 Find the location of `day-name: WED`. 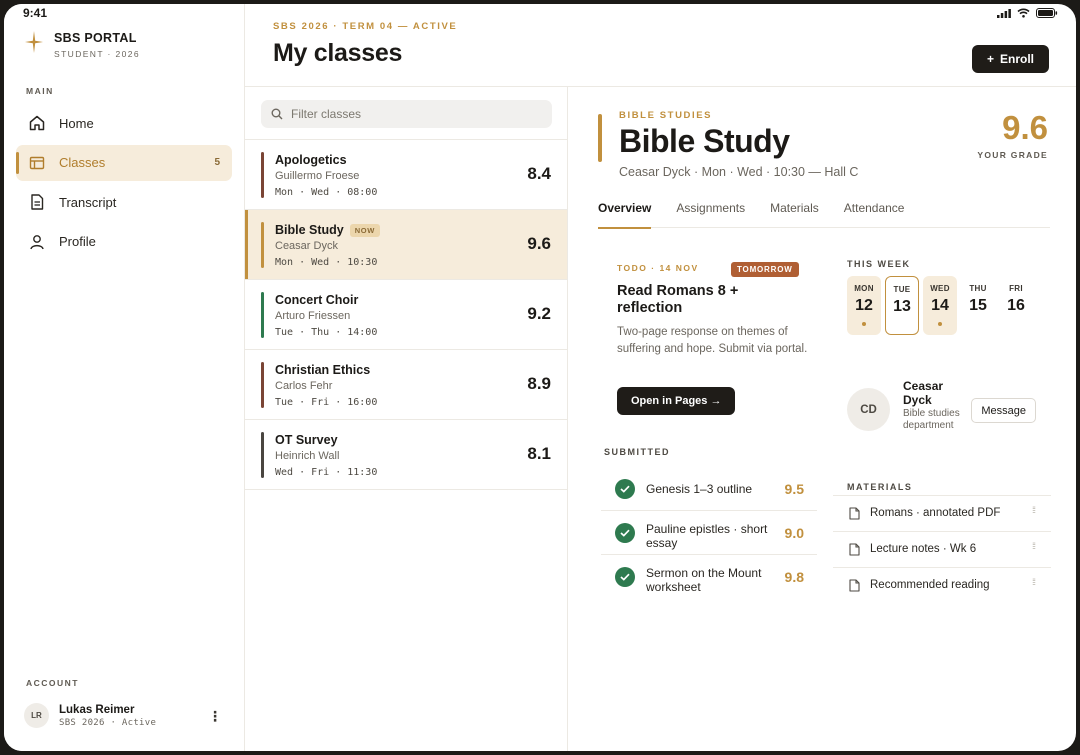

day-name: WED is located at coordinates (940, 288).